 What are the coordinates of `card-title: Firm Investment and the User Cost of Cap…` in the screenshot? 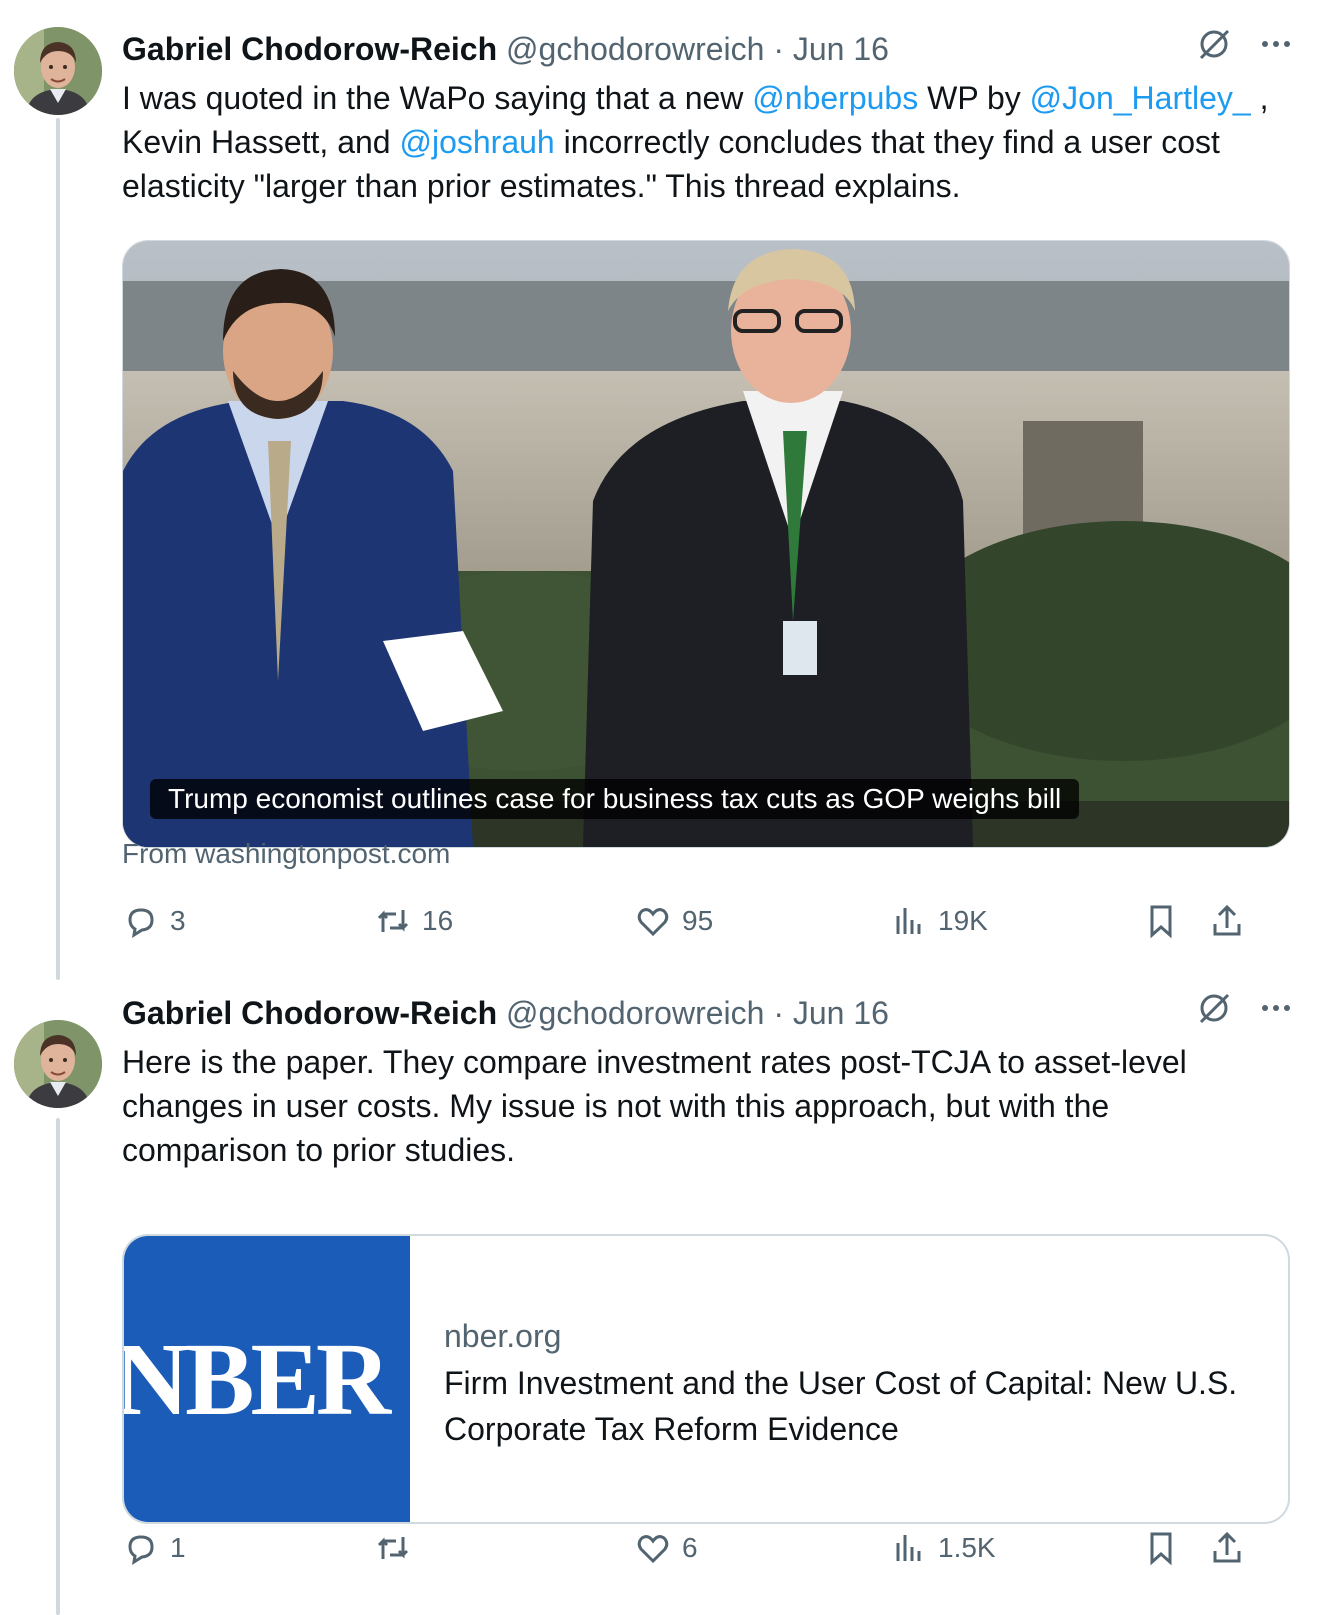 It's located at (841, 1406).